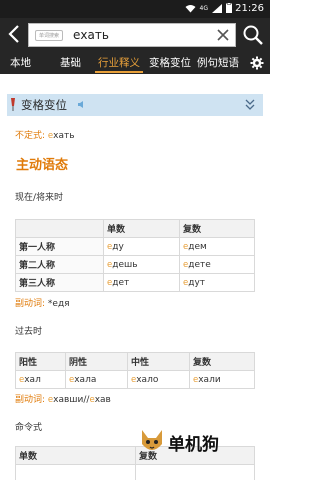 The image size is (320, 480). Describe the element at coordinates (135, 105) in the screenshot. I see `section-header: 变格变位` at that location.